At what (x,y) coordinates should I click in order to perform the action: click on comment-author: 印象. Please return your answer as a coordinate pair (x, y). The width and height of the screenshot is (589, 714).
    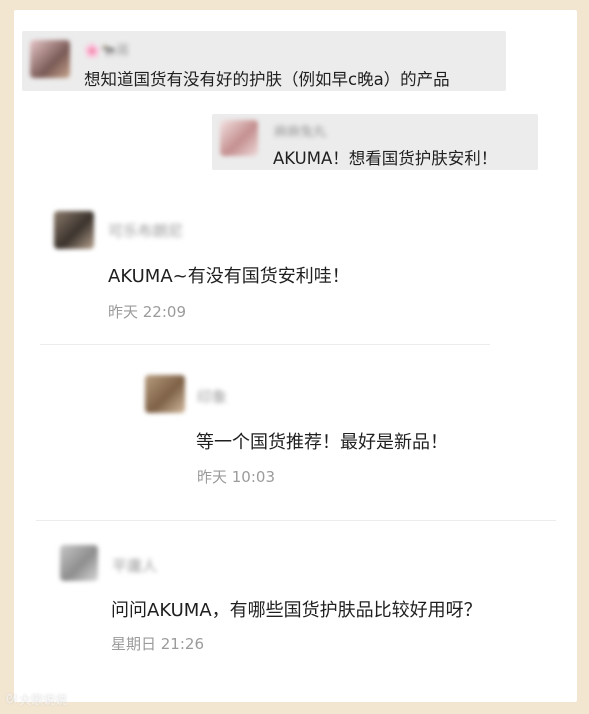
    Looking at the image, I should click on (212, 396).